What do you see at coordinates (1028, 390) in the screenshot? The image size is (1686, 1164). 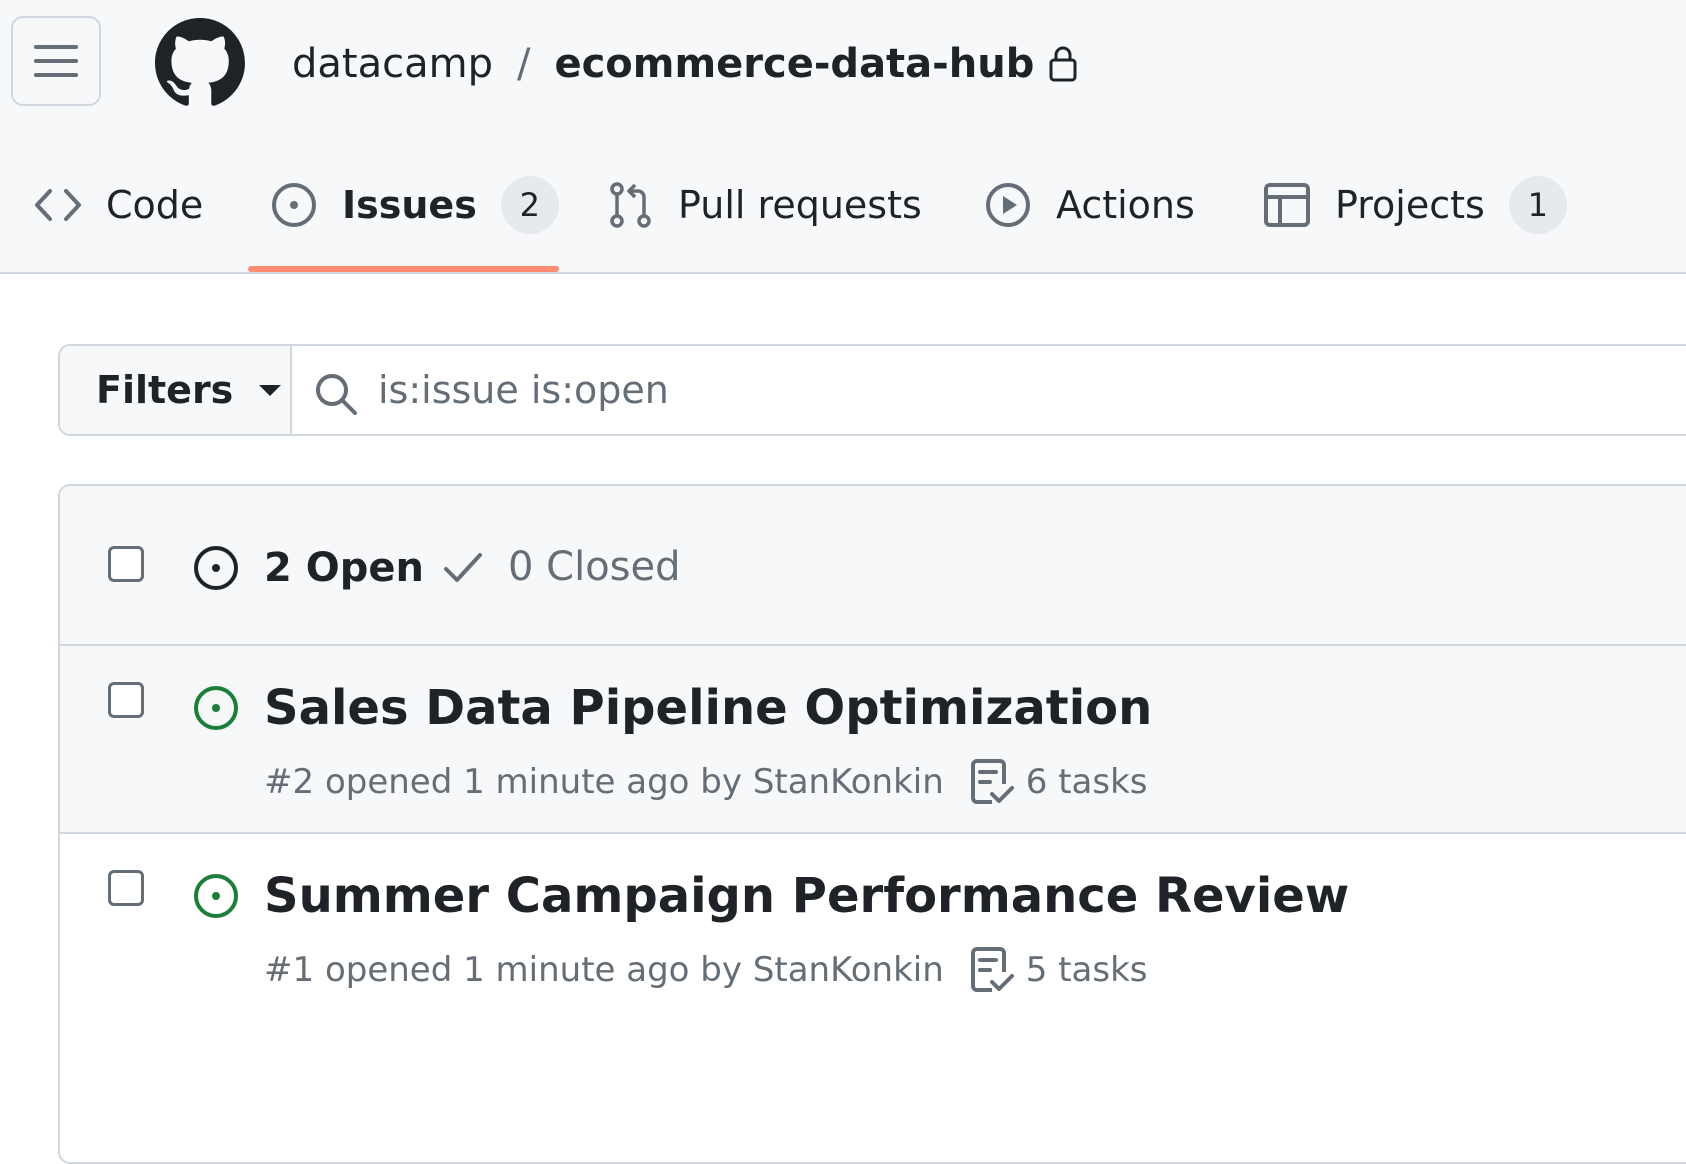 I see `issues-search-input` at bounding box center [1028, 390].